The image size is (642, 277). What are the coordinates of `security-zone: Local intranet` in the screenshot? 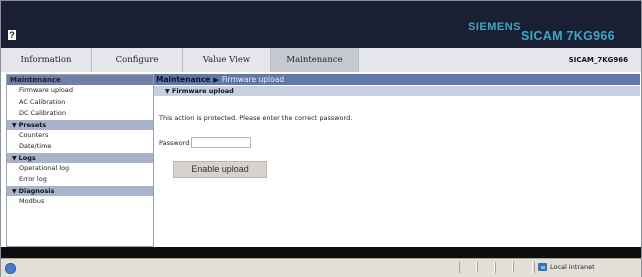 It's located at (584, 267).